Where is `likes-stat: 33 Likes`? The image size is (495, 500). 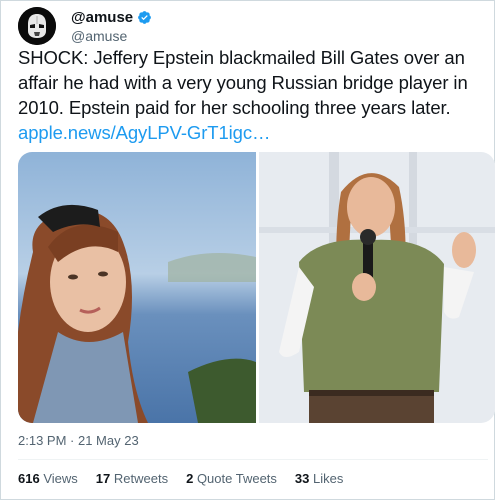
likes-stat: 33 Likes is located at coordinates (319, 478).